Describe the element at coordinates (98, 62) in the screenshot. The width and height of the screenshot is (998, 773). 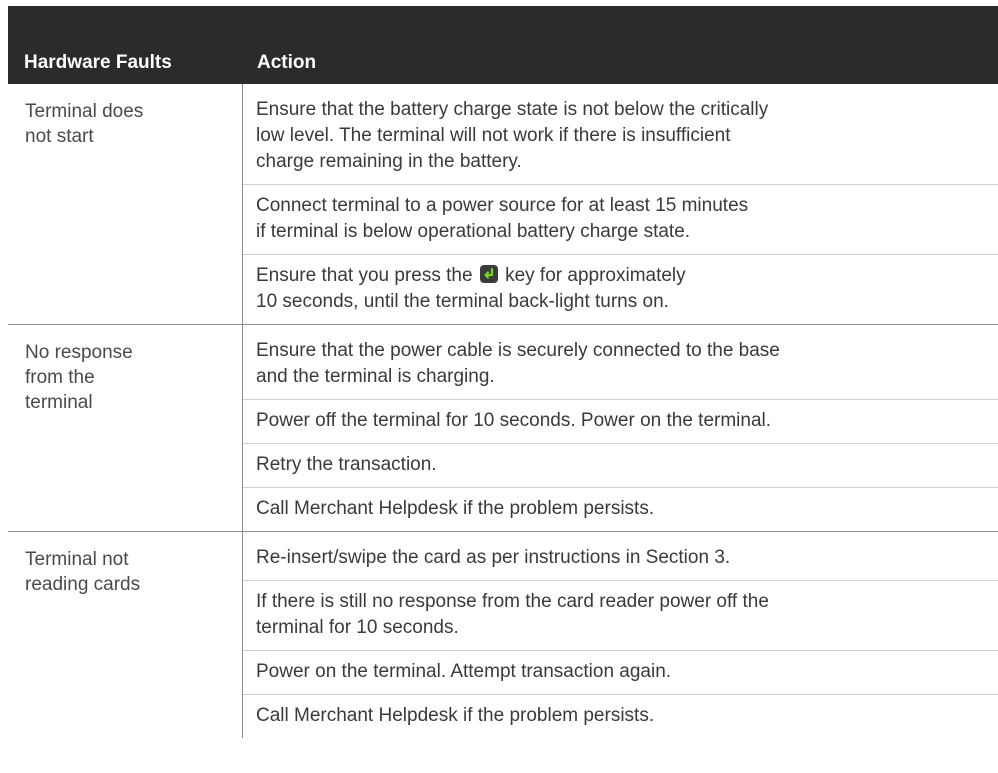
I see `header-hardware-faults: Hardware Faults` at that location.